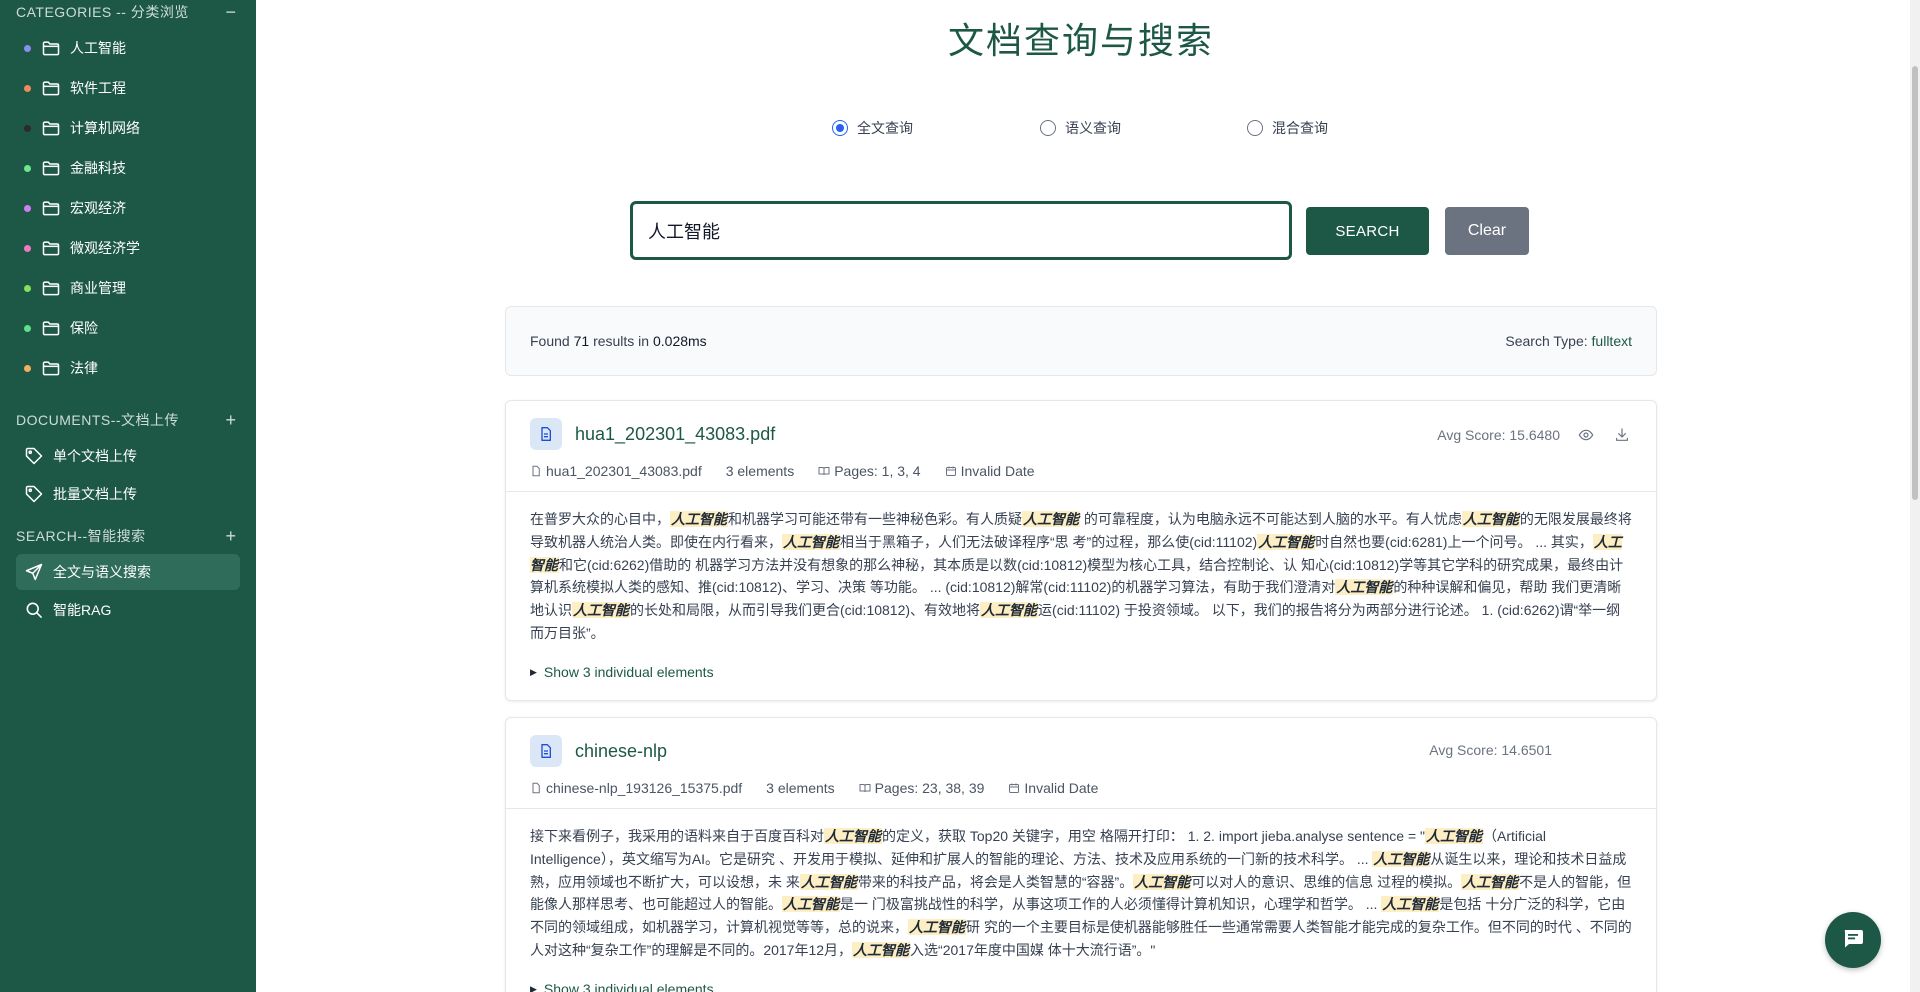 The height and width of the screenshot is (992, 1920). Describe the element at coordinates (128, 610) in the screenshot. I see `nav-item-rag: 智能RAG` at that location.